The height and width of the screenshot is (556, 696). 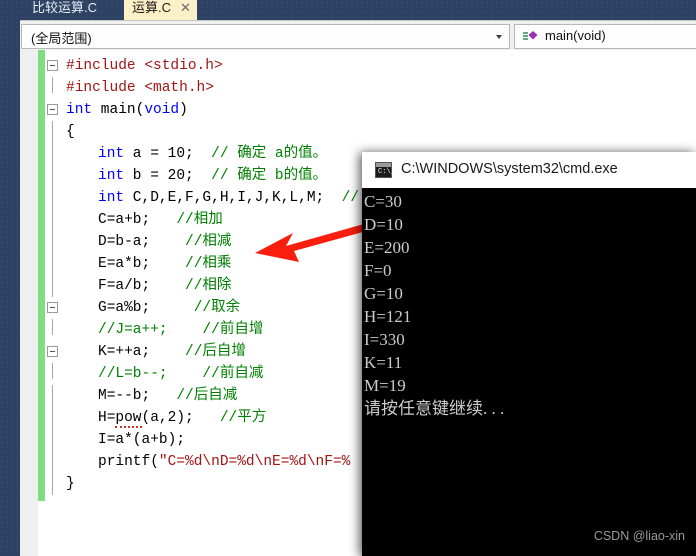 I want to click on code-line: #include <stdio.h>, so click(x=144, y=66).